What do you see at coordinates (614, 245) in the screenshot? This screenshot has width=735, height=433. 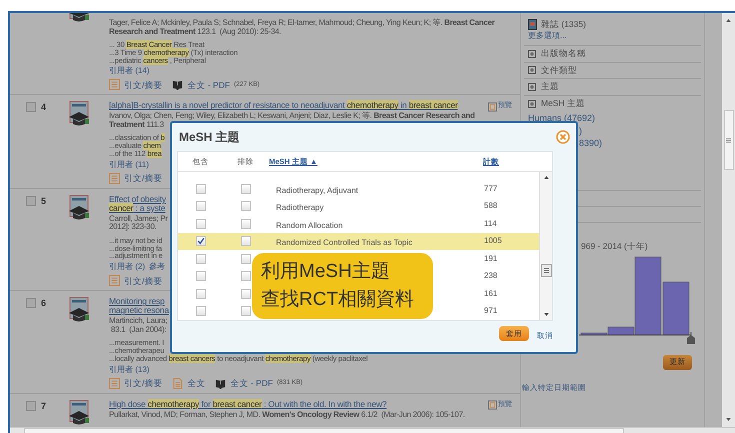 I see `date-range-label: 969 - 2014 (十年)` at bounding box center [614, 245].